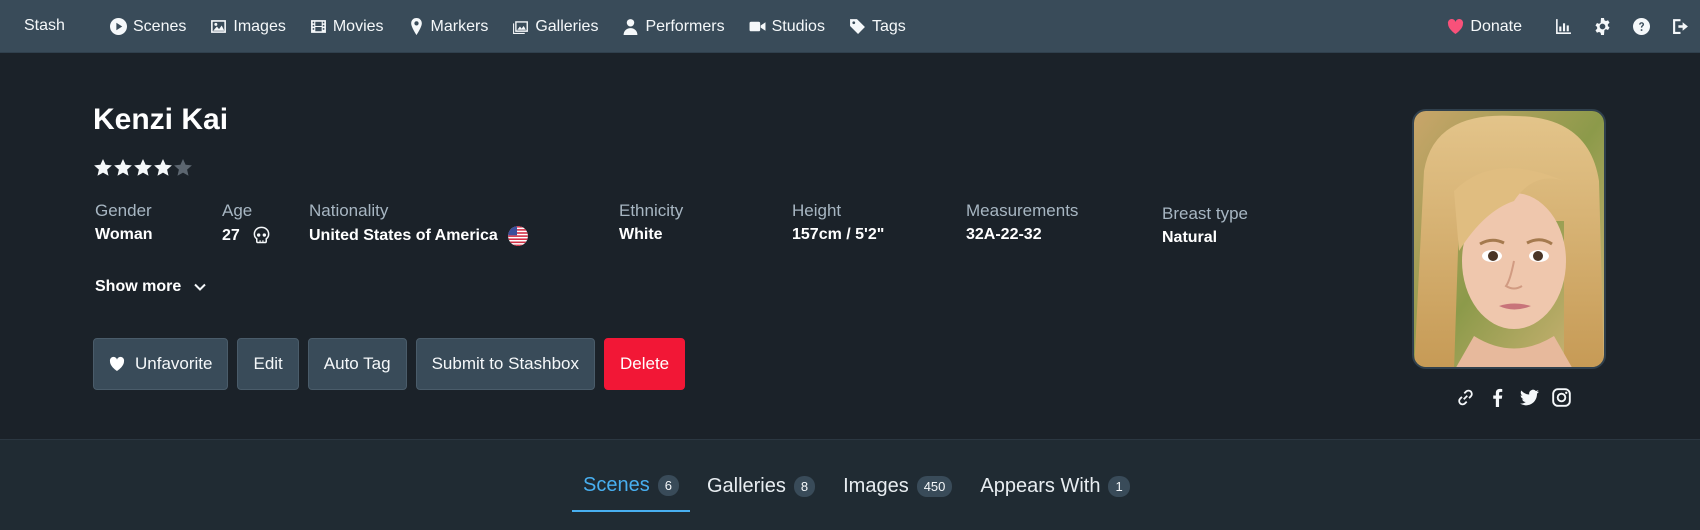 The image size is (1700, 530). Describe the element at coordinates (237, 210) in the screenshot. I see `age-label: Age` at that location.